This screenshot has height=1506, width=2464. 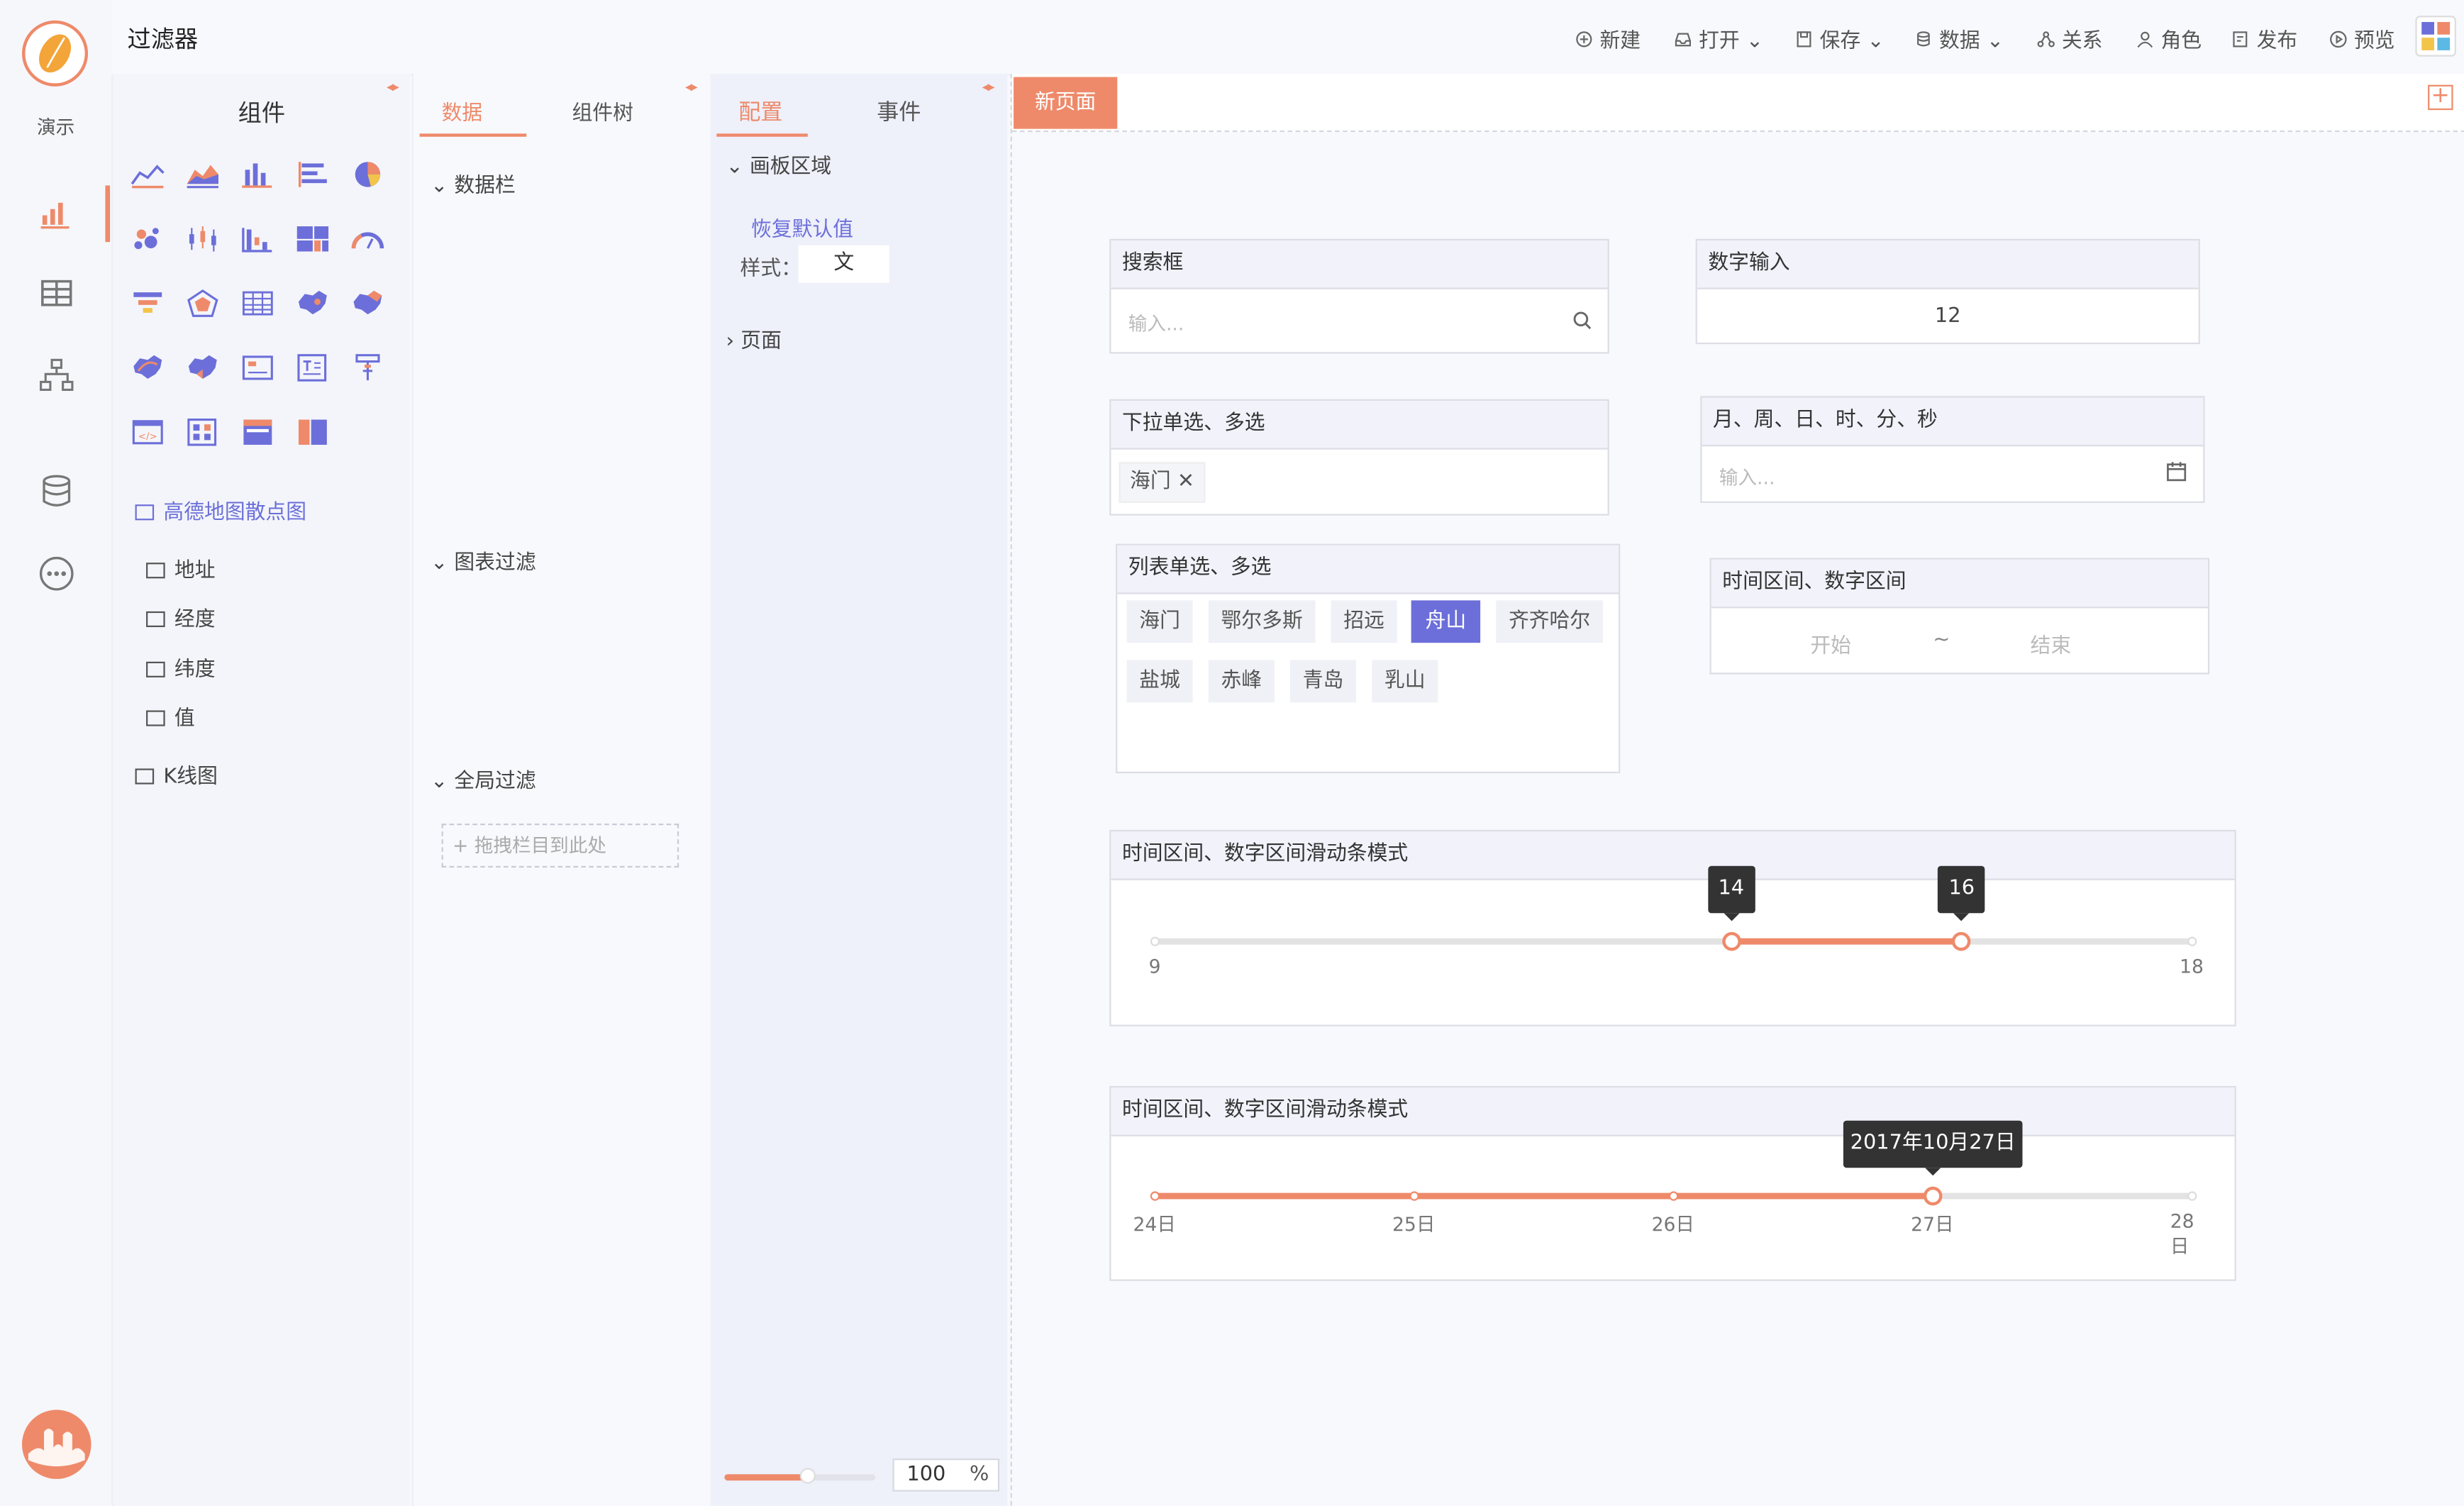 I want to click on map-heat-icon, so click(x=368, y=303).